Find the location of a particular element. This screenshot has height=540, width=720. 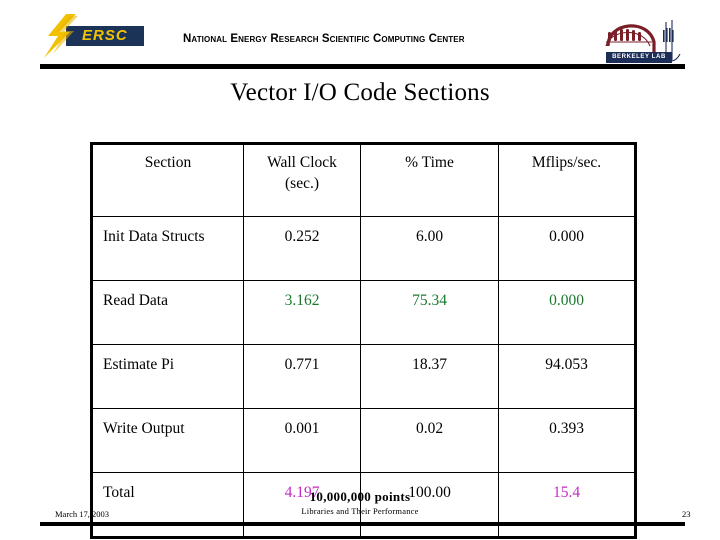

footer-date: March 17, 2003 is located at coordinates (82, 514).